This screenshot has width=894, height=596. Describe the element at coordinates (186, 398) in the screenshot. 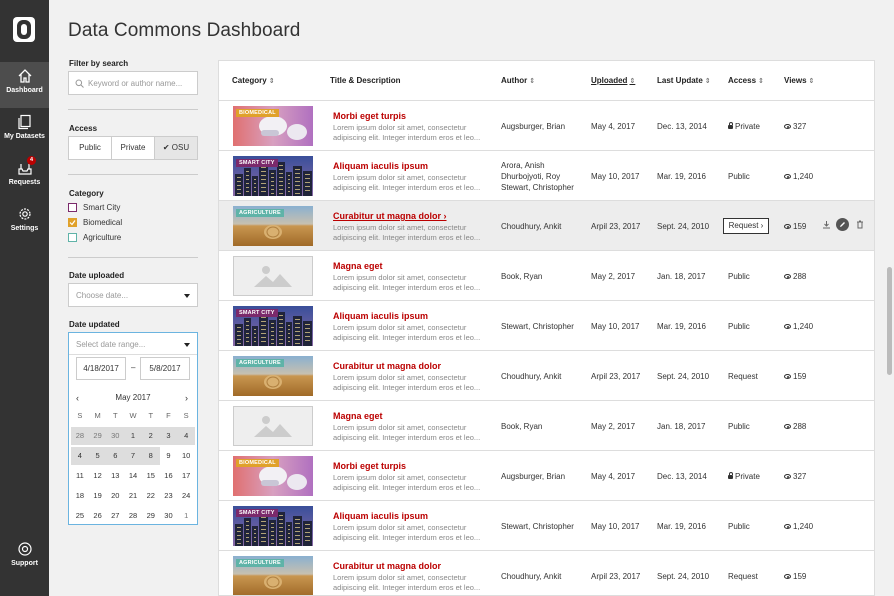

I see `chevron-right-icon: ›` at that location.